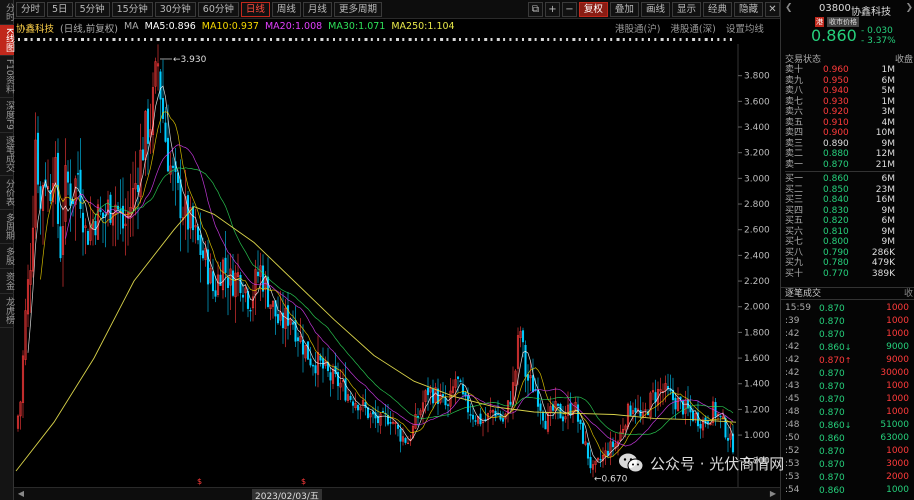  What do you see at coordinates (757, 436) in the screenshot?
I see `price-tick-label: 1.000` at bounding box center [757, 436].